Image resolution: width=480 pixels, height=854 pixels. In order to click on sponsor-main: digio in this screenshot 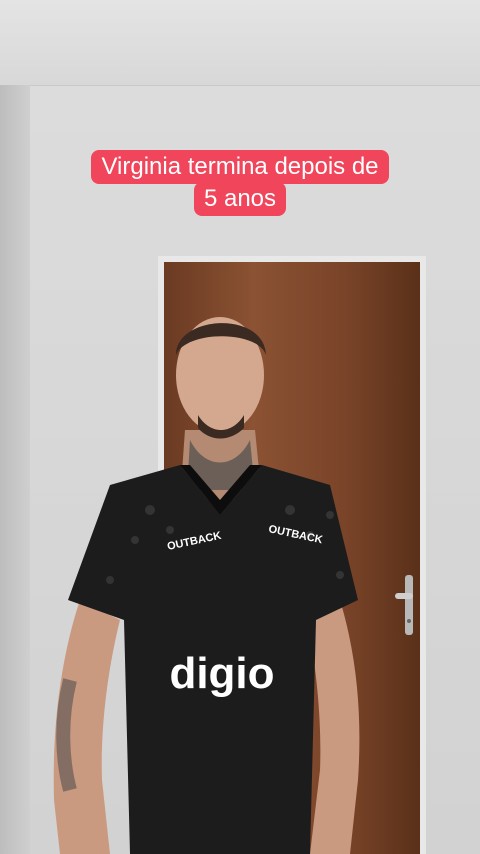, I will do `click(221, 673)`.